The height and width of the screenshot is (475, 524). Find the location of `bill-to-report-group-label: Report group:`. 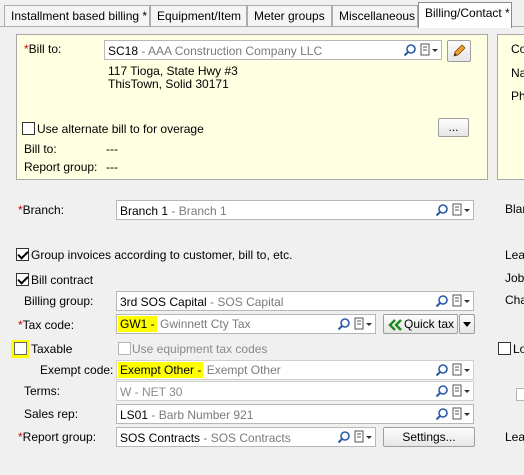

bill-to-report-group-label: Report group: is located at coordinates (61, 167).